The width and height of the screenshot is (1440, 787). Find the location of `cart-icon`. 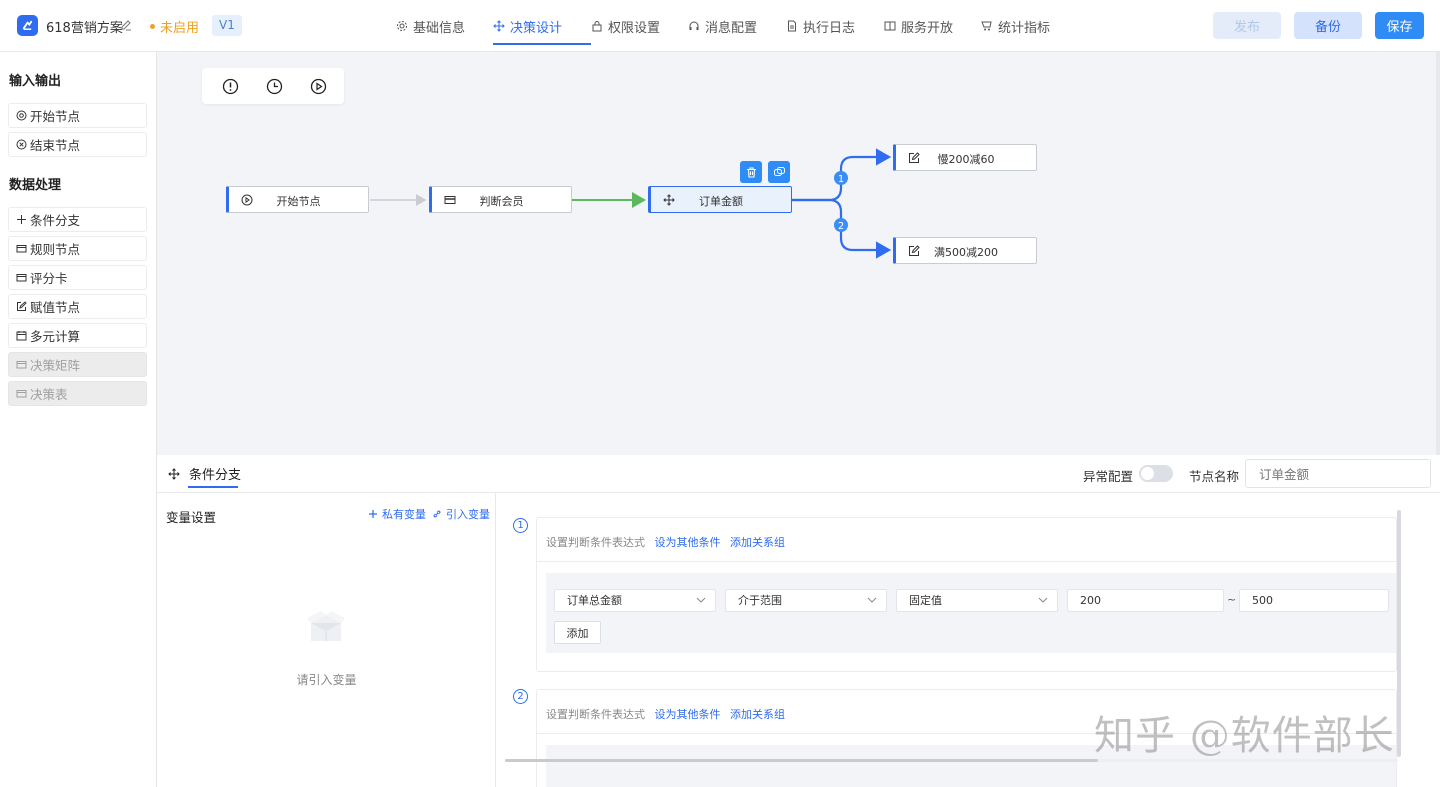

cart-icon is located at coordinates (986, 26).